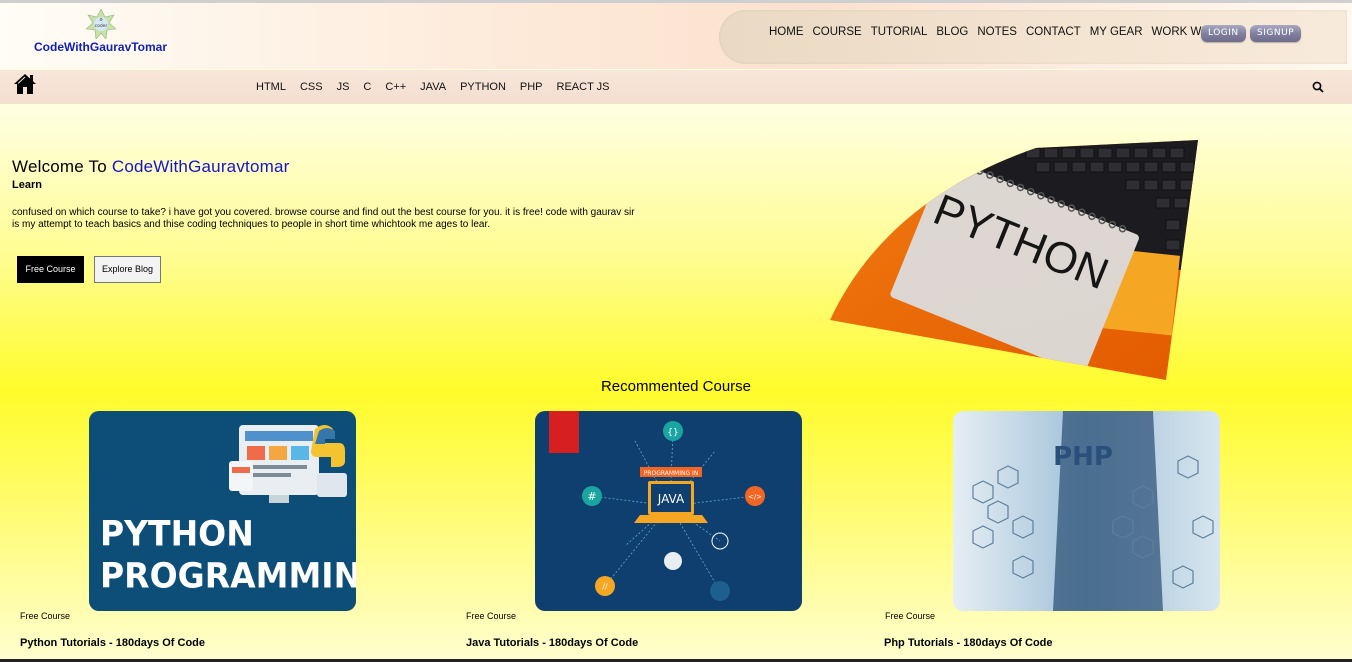 The image size is (1352, 662). I want to click on lang-css: CSS, so click(311, 87).